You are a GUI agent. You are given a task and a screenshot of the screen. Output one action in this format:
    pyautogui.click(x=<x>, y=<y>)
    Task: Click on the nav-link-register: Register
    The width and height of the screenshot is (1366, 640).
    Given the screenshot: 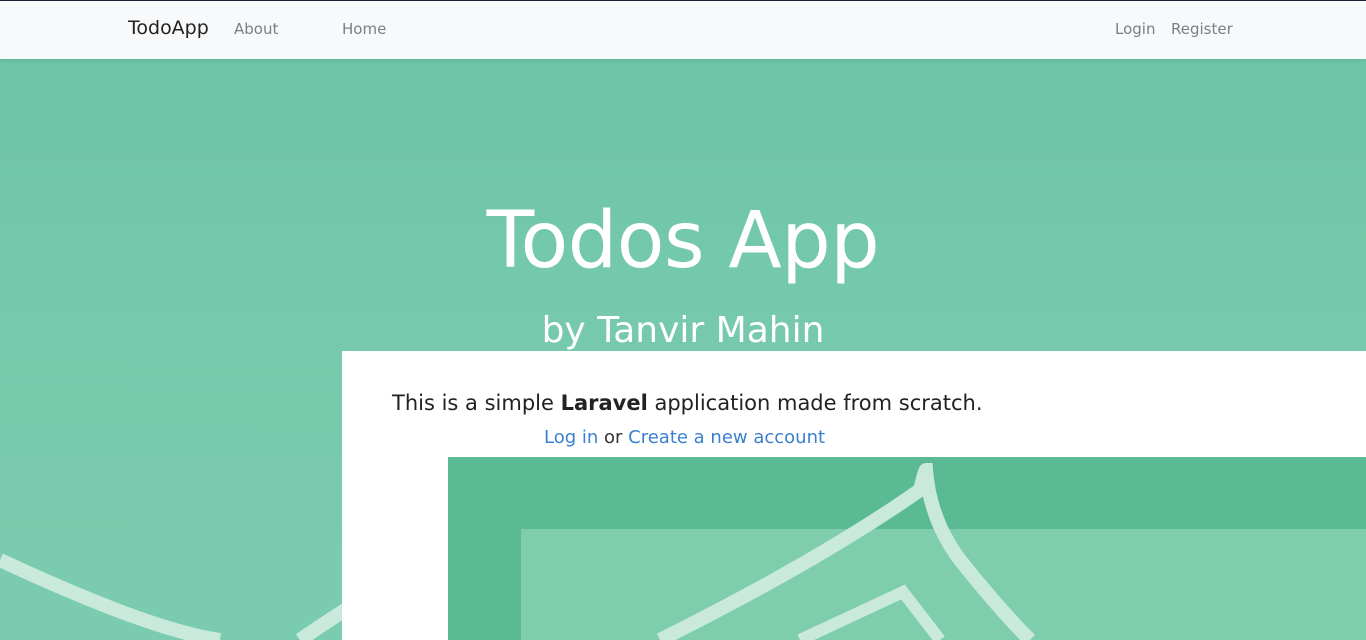 What is the action you would take?
    pyautogui.click(x=1202, y=29)
    